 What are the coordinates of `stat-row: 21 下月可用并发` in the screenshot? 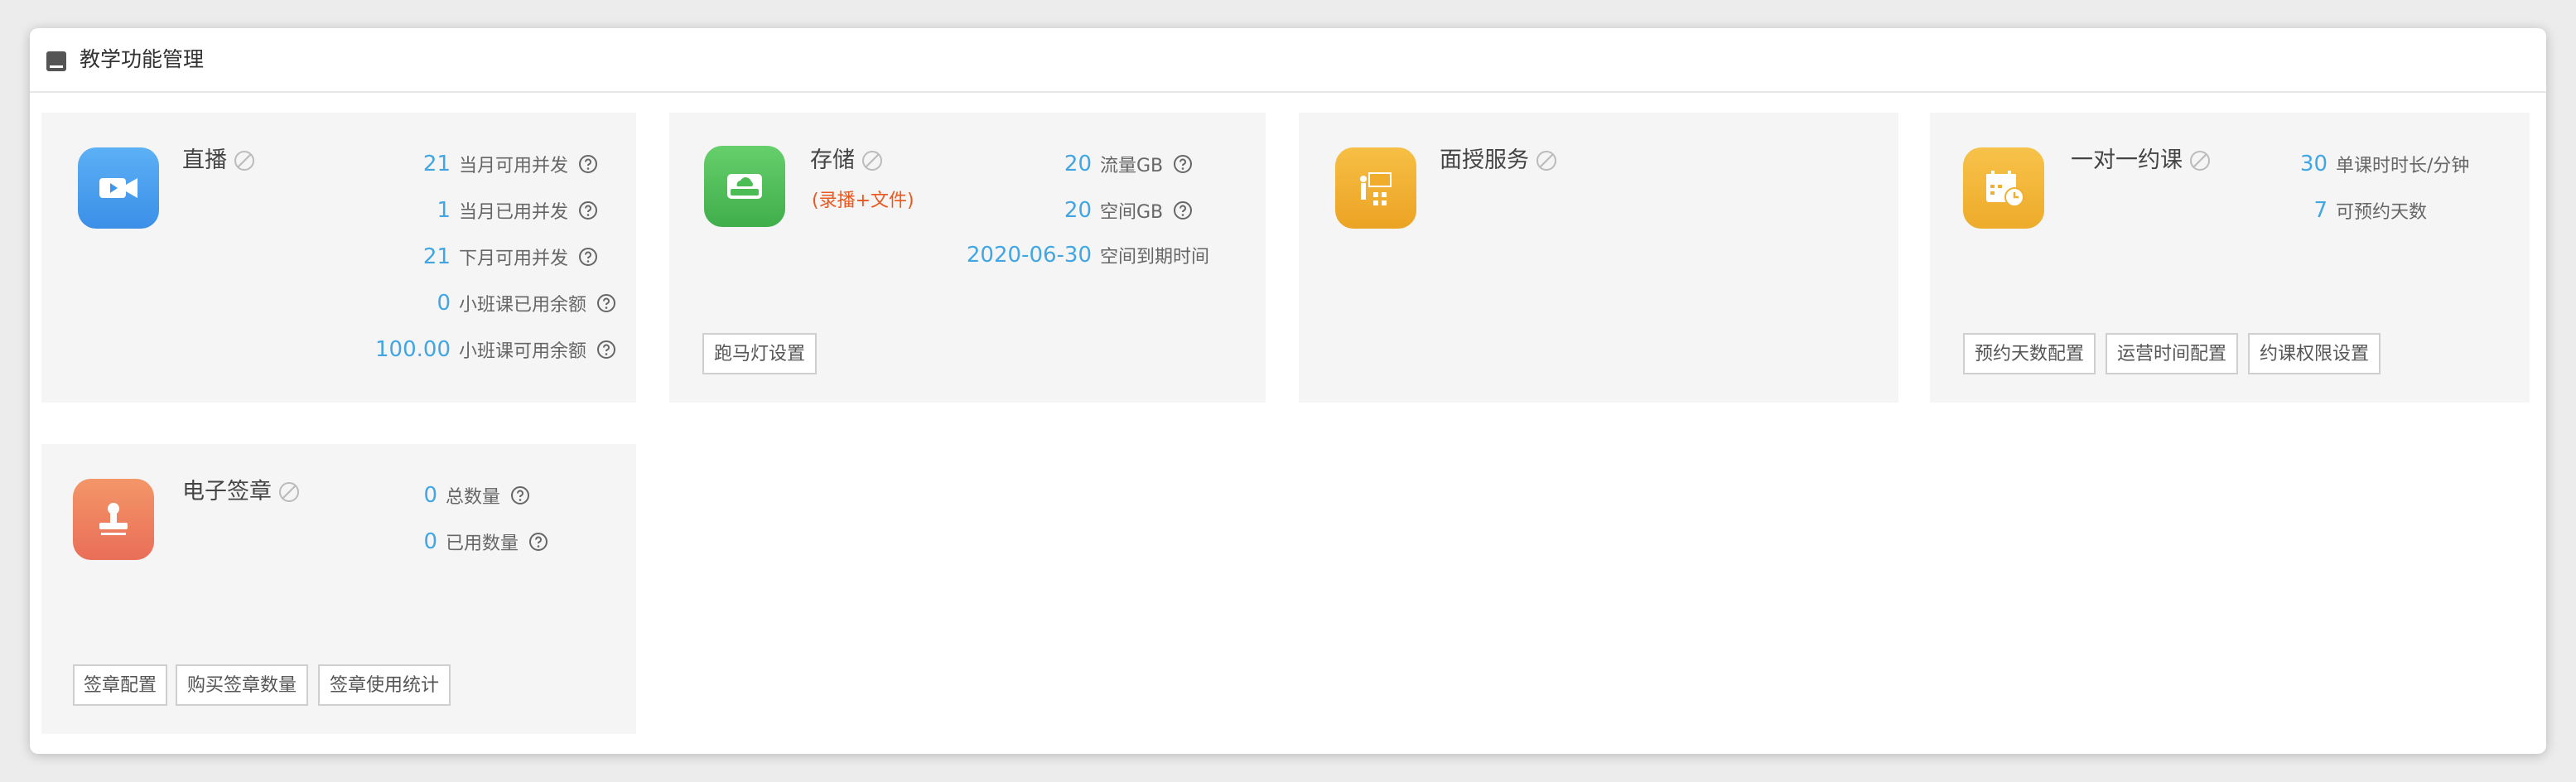 It's located at (481, 256).